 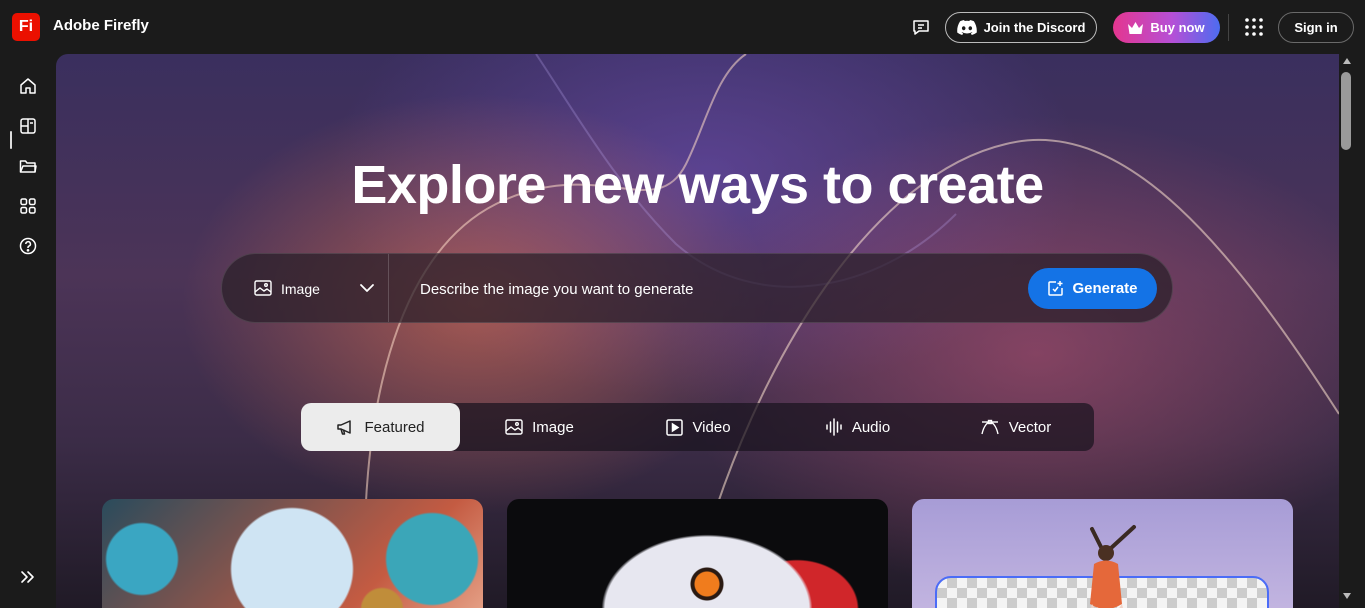 What do you see at coordinates (101, 25) in the screenshot?
I see `app-title: Adobe Firefly` at bounding box center [101, 25].